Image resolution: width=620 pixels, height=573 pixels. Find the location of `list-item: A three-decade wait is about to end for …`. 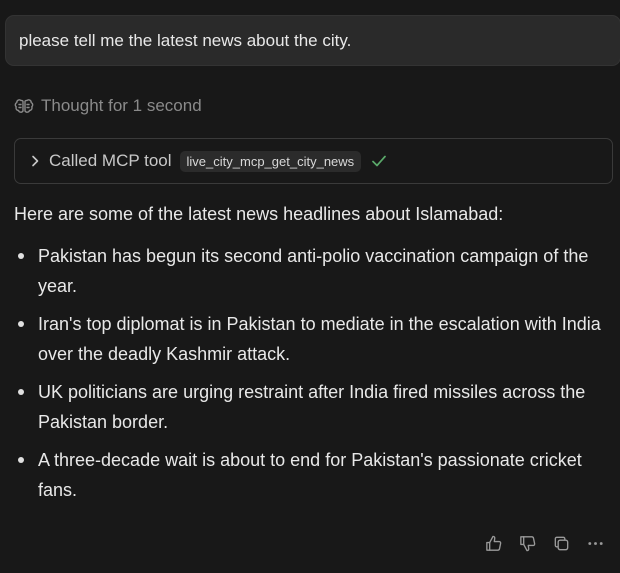

list-item: A three-decade wait is about to end for … is located at coordinates (314, 475).